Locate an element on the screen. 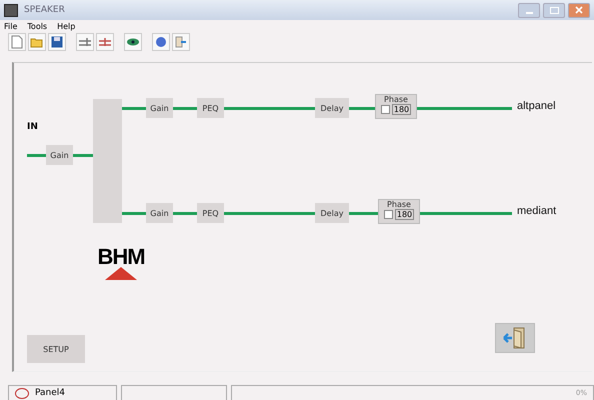 This screenshot has width=594, height=400. maximize-button is located at coordinates (554, 10).